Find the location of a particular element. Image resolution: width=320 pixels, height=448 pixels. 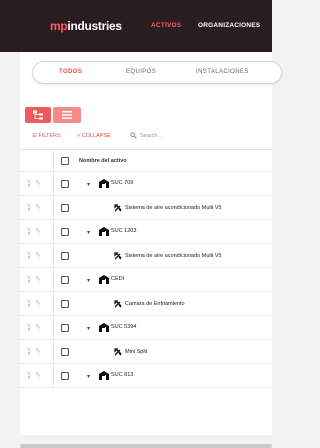

location-label: SUC 5394 is located at coordinates (124, 327).